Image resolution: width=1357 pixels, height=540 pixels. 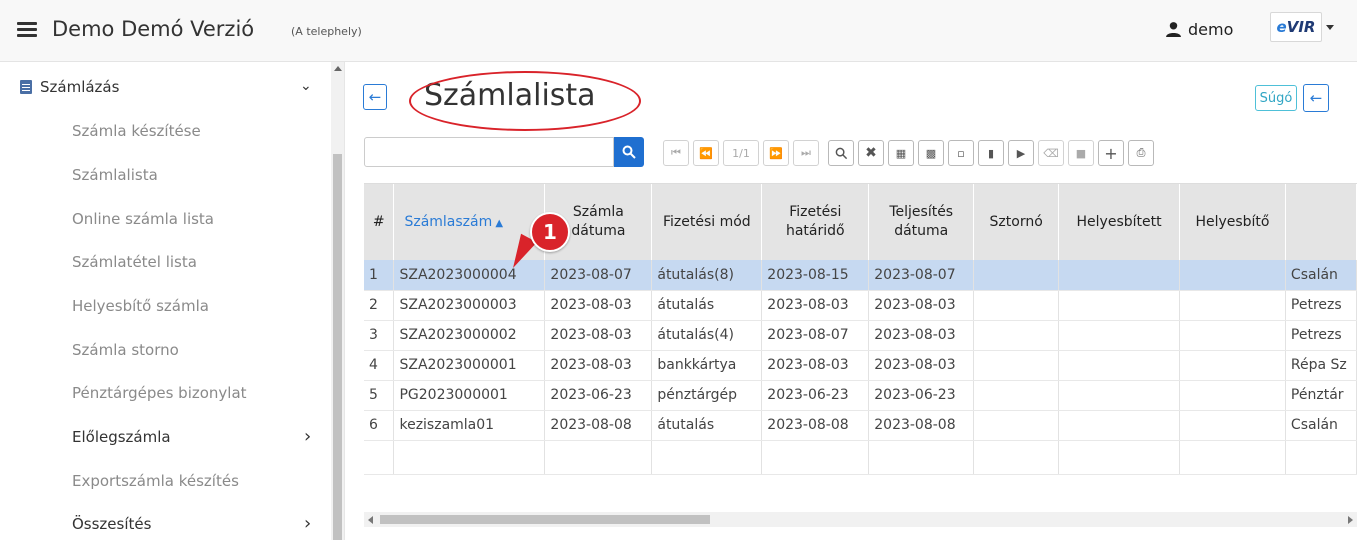 What do you see at coordinates (1199, 29) in the screenshot?
I see `user-menu: demo` at bounding box center [1199, 29].